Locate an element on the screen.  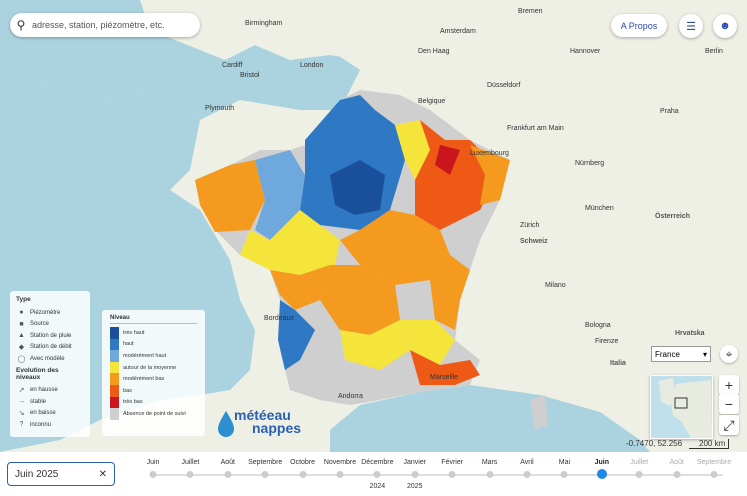
map-label: Österreich is located at coordinates (673, 216).